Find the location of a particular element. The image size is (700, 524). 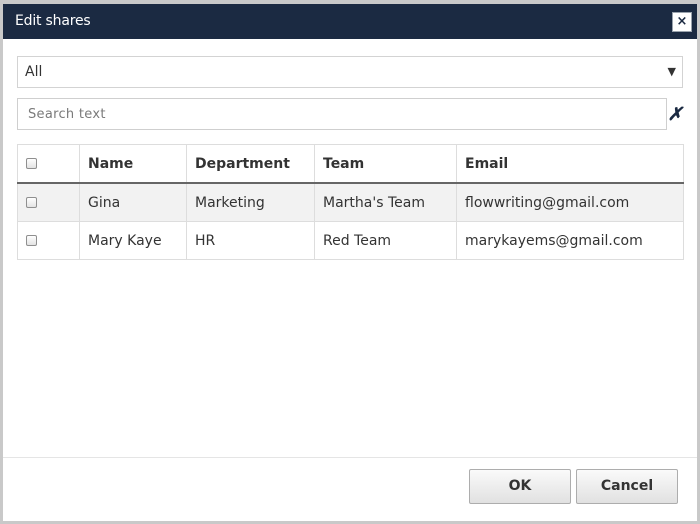

dialog-footer-divider is located at coordinates (350, 457).